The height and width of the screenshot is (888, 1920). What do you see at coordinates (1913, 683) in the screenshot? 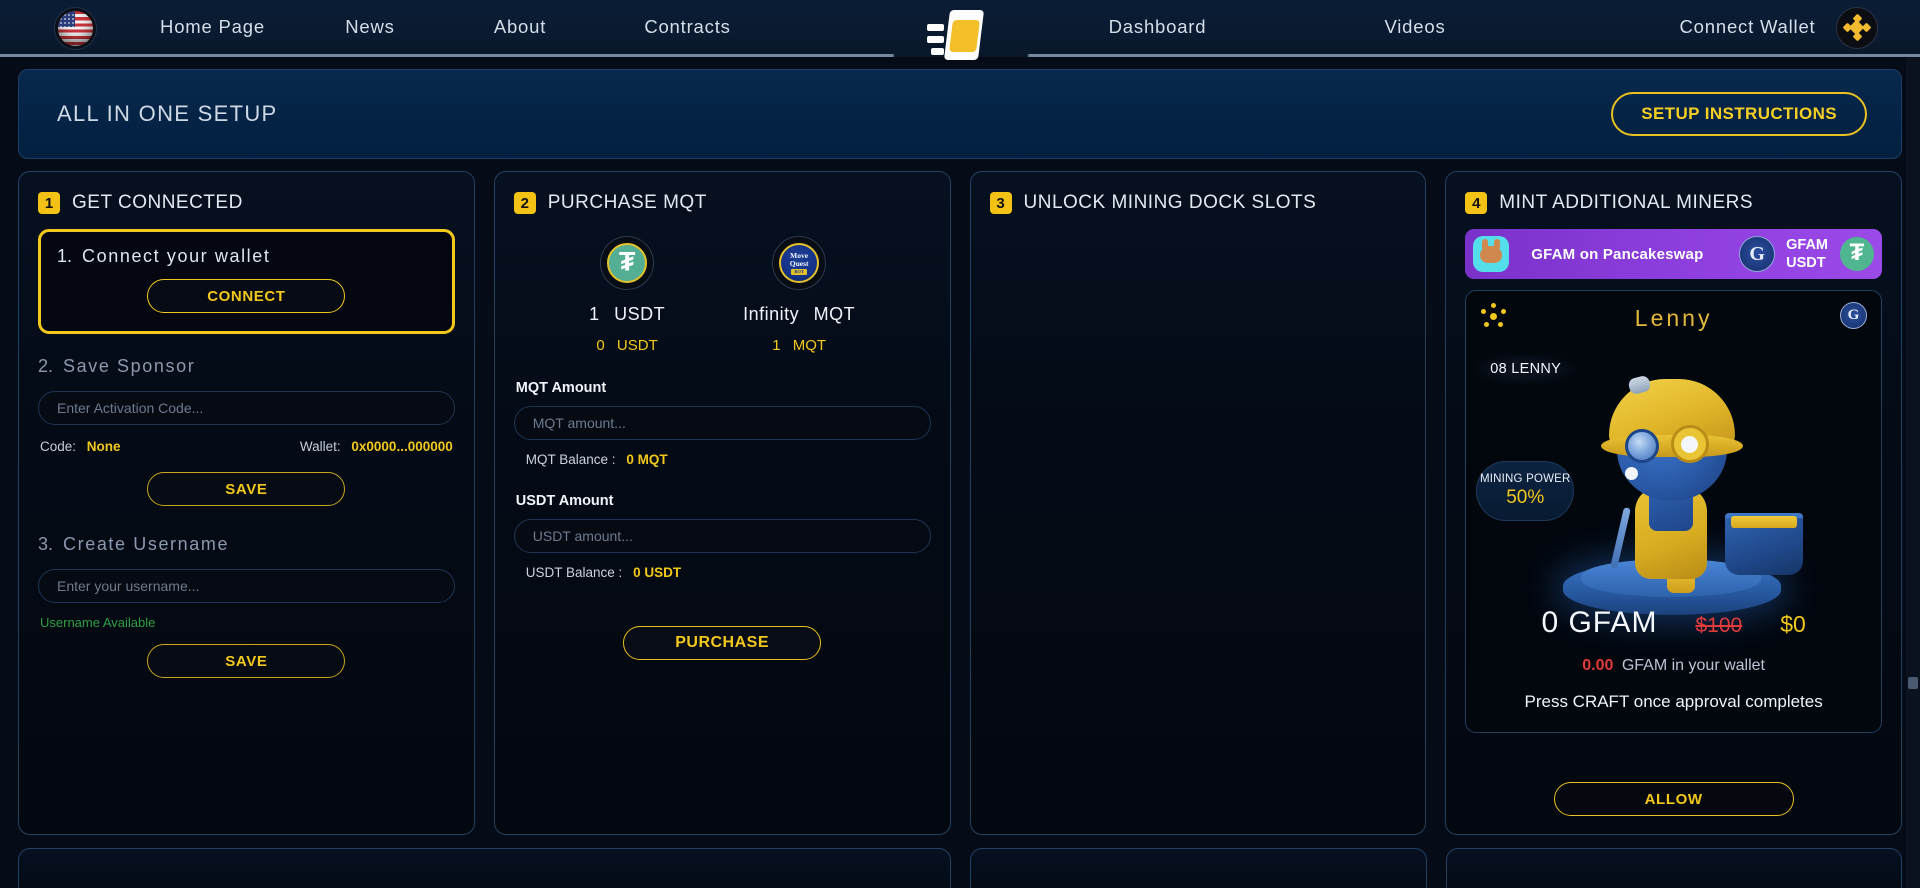
I see `scrollbar-thumb` at bounding box center [1913, 683].